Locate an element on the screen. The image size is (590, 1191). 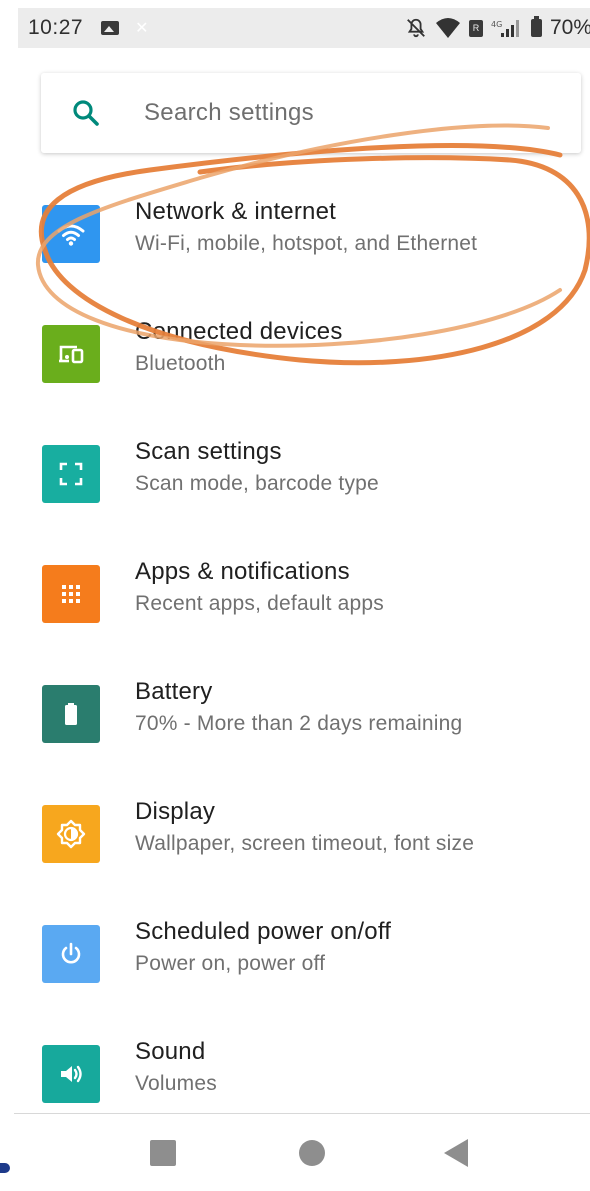
home-button is located at coordinates (312, 1153).